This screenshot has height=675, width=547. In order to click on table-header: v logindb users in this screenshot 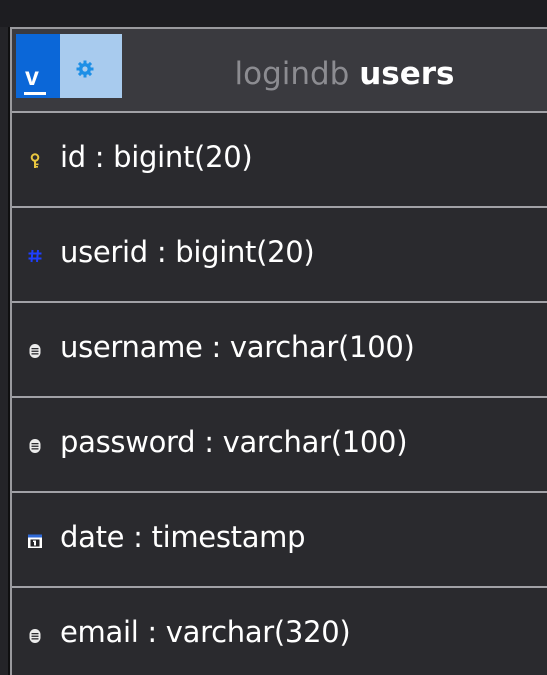, I will do `click(279, 71)`.